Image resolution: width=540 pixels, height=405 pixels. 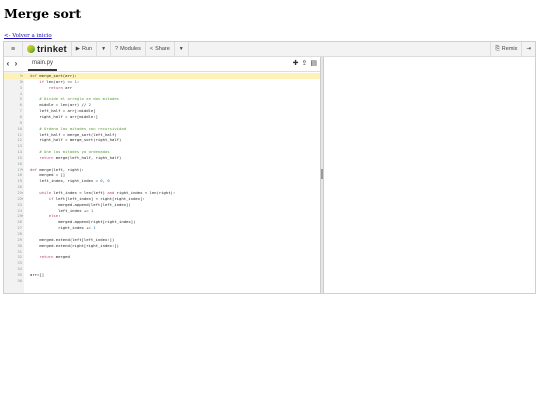 I want to click on chevron-left-icon: ‹, so click(x=8, y=64).